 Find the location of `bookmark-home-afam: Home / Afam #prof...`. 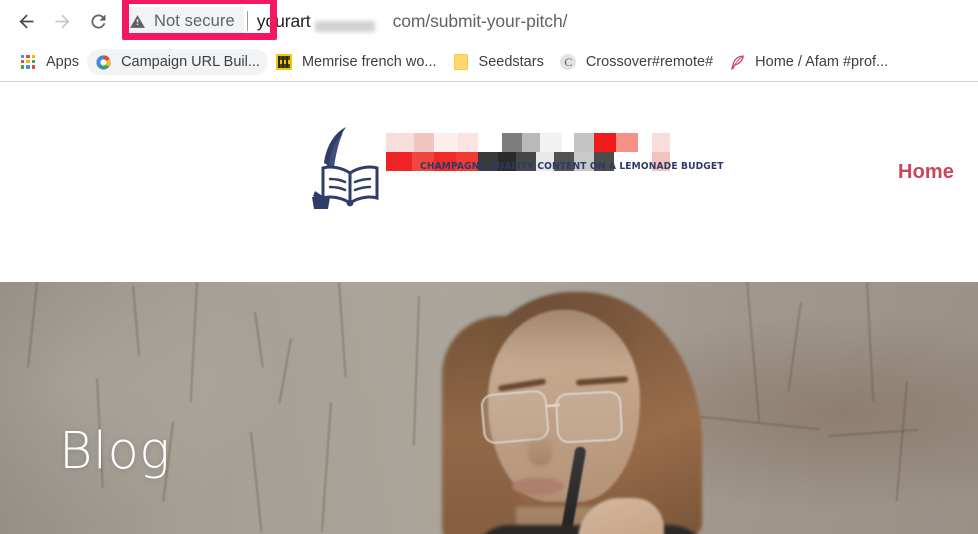

bookmark-home-afam: Home / Afam #prof... is located at coordinates (808, 62).